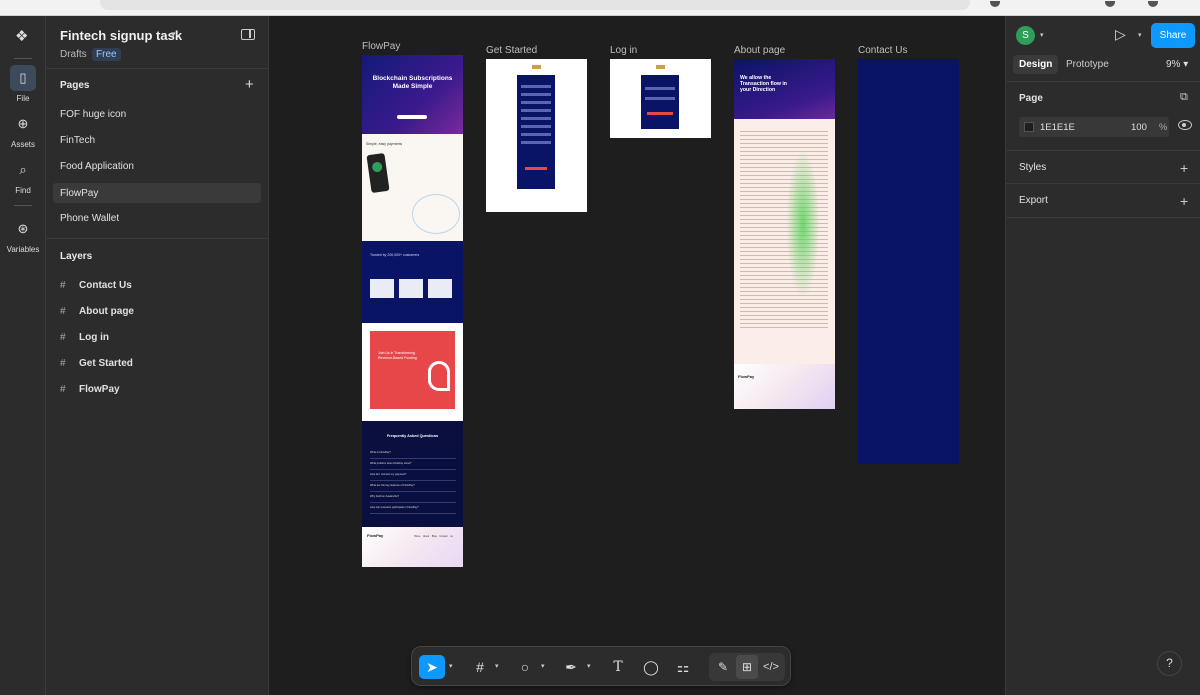  I want to click on layer-item: # Log in, so click(84, 337).